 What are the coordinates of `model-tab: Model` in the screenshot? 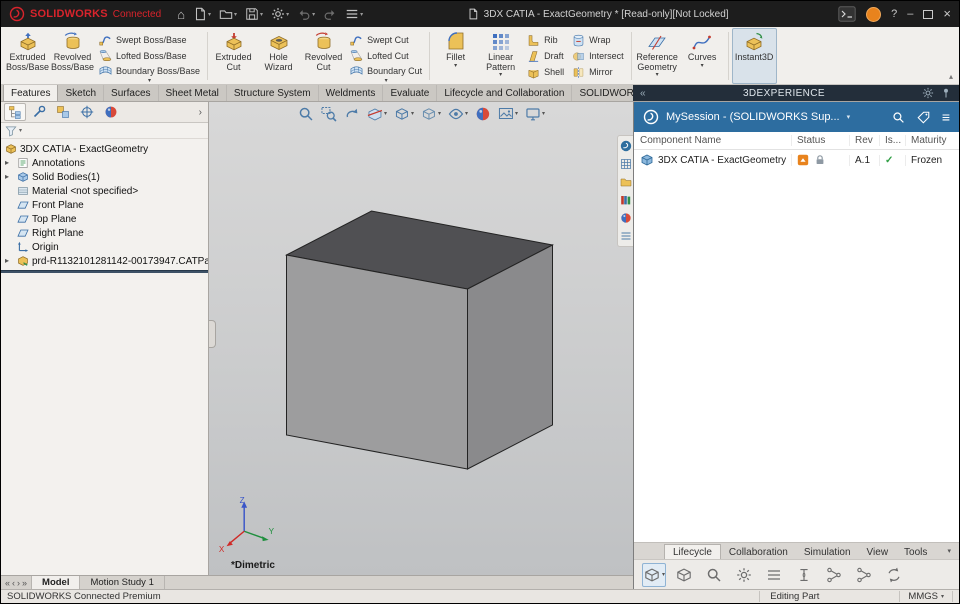 It's located at (56, 582).